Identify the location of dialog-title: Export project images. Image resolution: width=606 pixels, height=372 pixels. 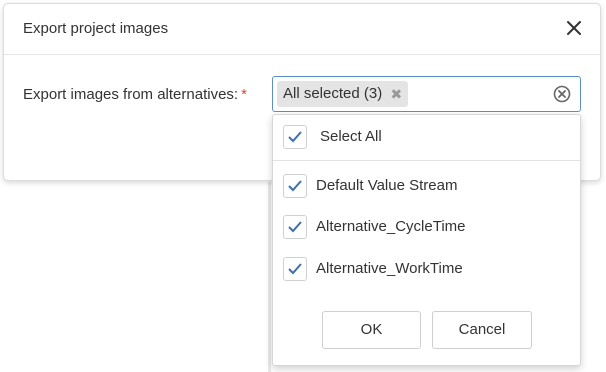
(96, 28).